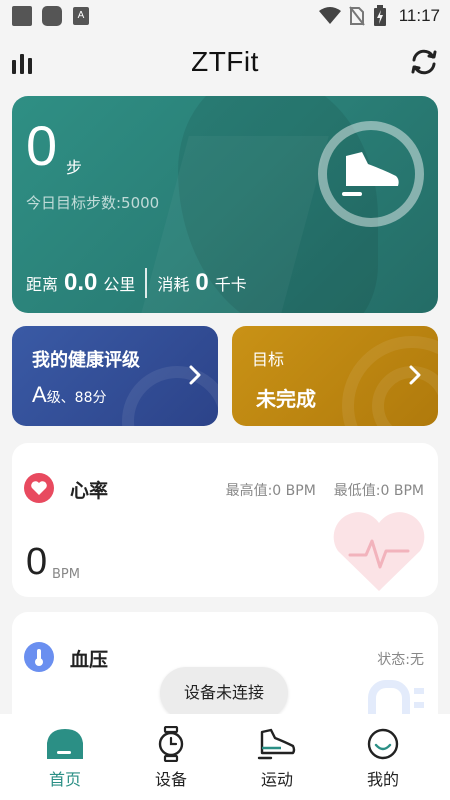 The width and height of the screenshot is (450, 800). What do you see at coordinates (378, 491) in the screenshot?
I see `heart-rate-min: 最低值:0 BPM` at bounding box center [378, 491].